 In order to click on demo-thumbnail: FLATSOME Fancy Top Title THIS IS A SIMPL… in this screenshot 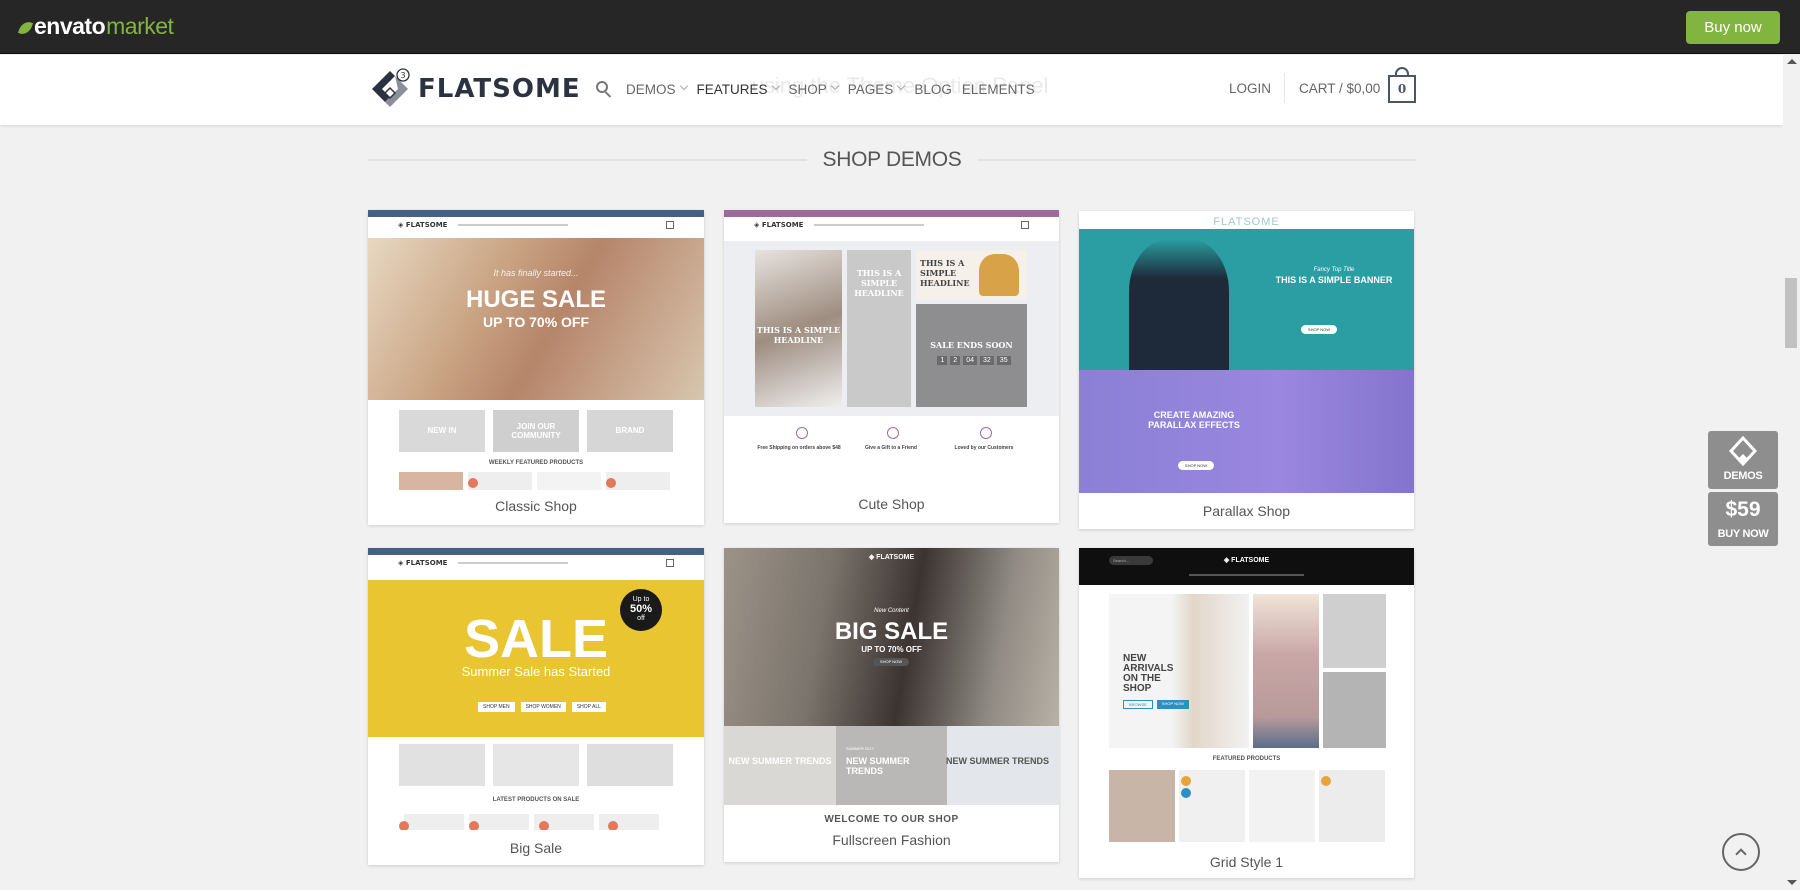, I will do `click(1246, 352)`.